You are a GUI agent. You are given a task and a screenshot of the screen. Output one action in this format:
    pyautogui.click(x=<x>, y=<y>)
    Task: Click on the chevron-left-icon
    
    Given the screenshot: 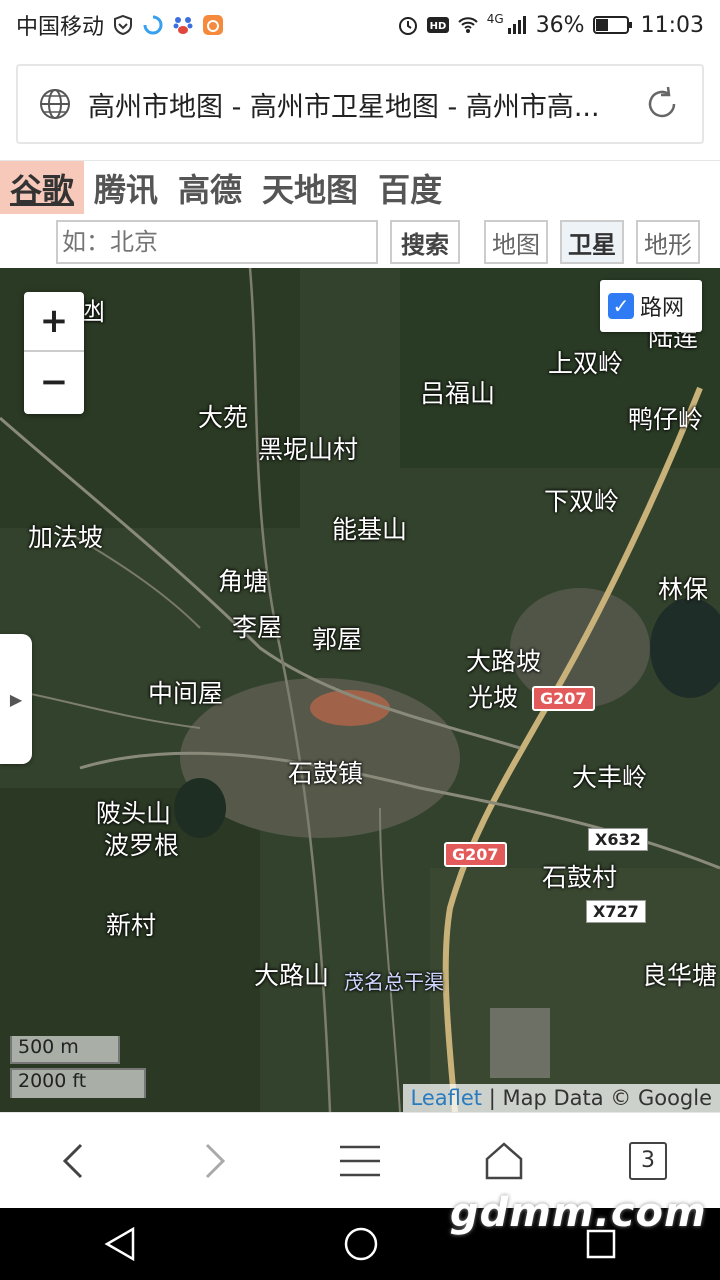 What is the action you would take?
    pyautogui.click(x=72, y=1160)
    